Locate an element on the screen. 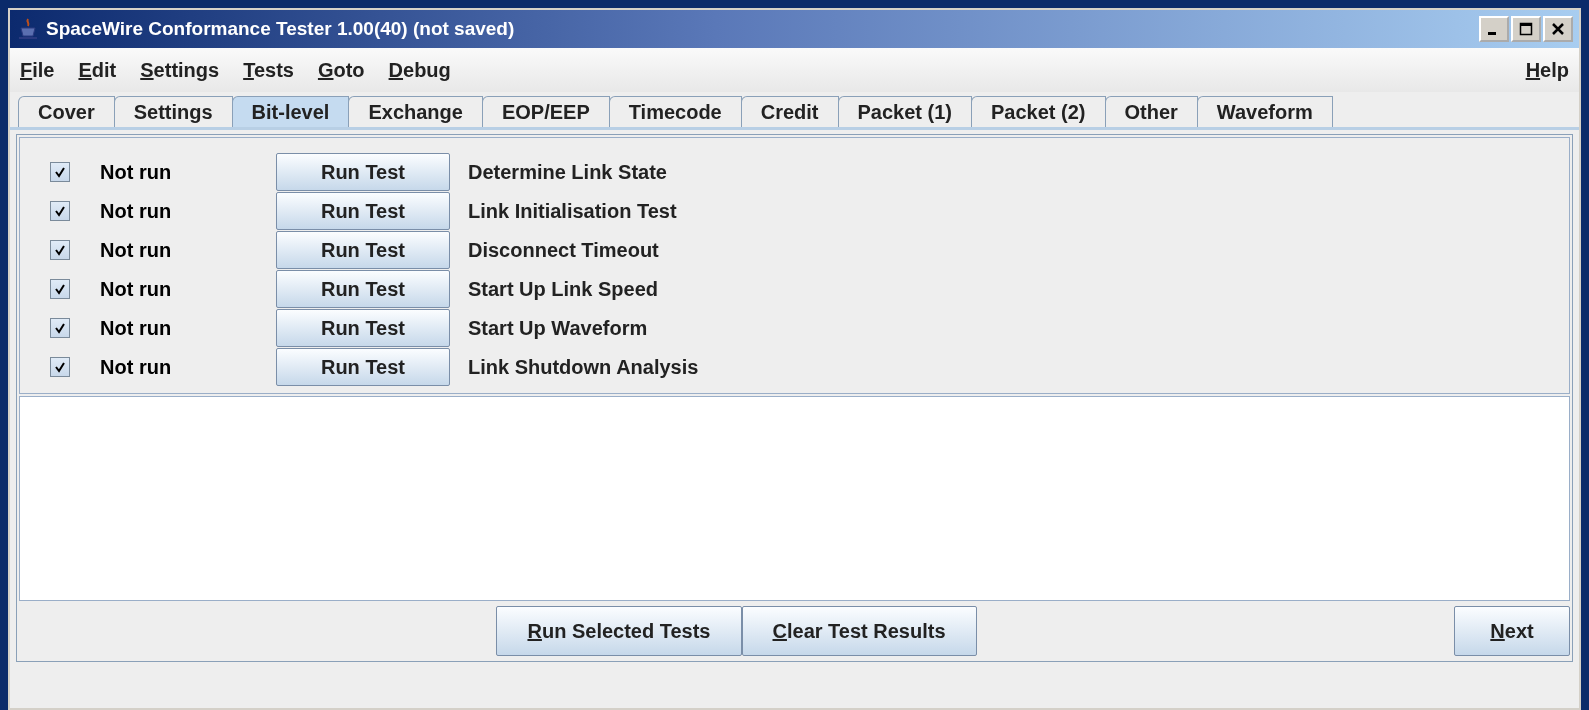  menu-item: Tests is located at coordinates (268, 70).